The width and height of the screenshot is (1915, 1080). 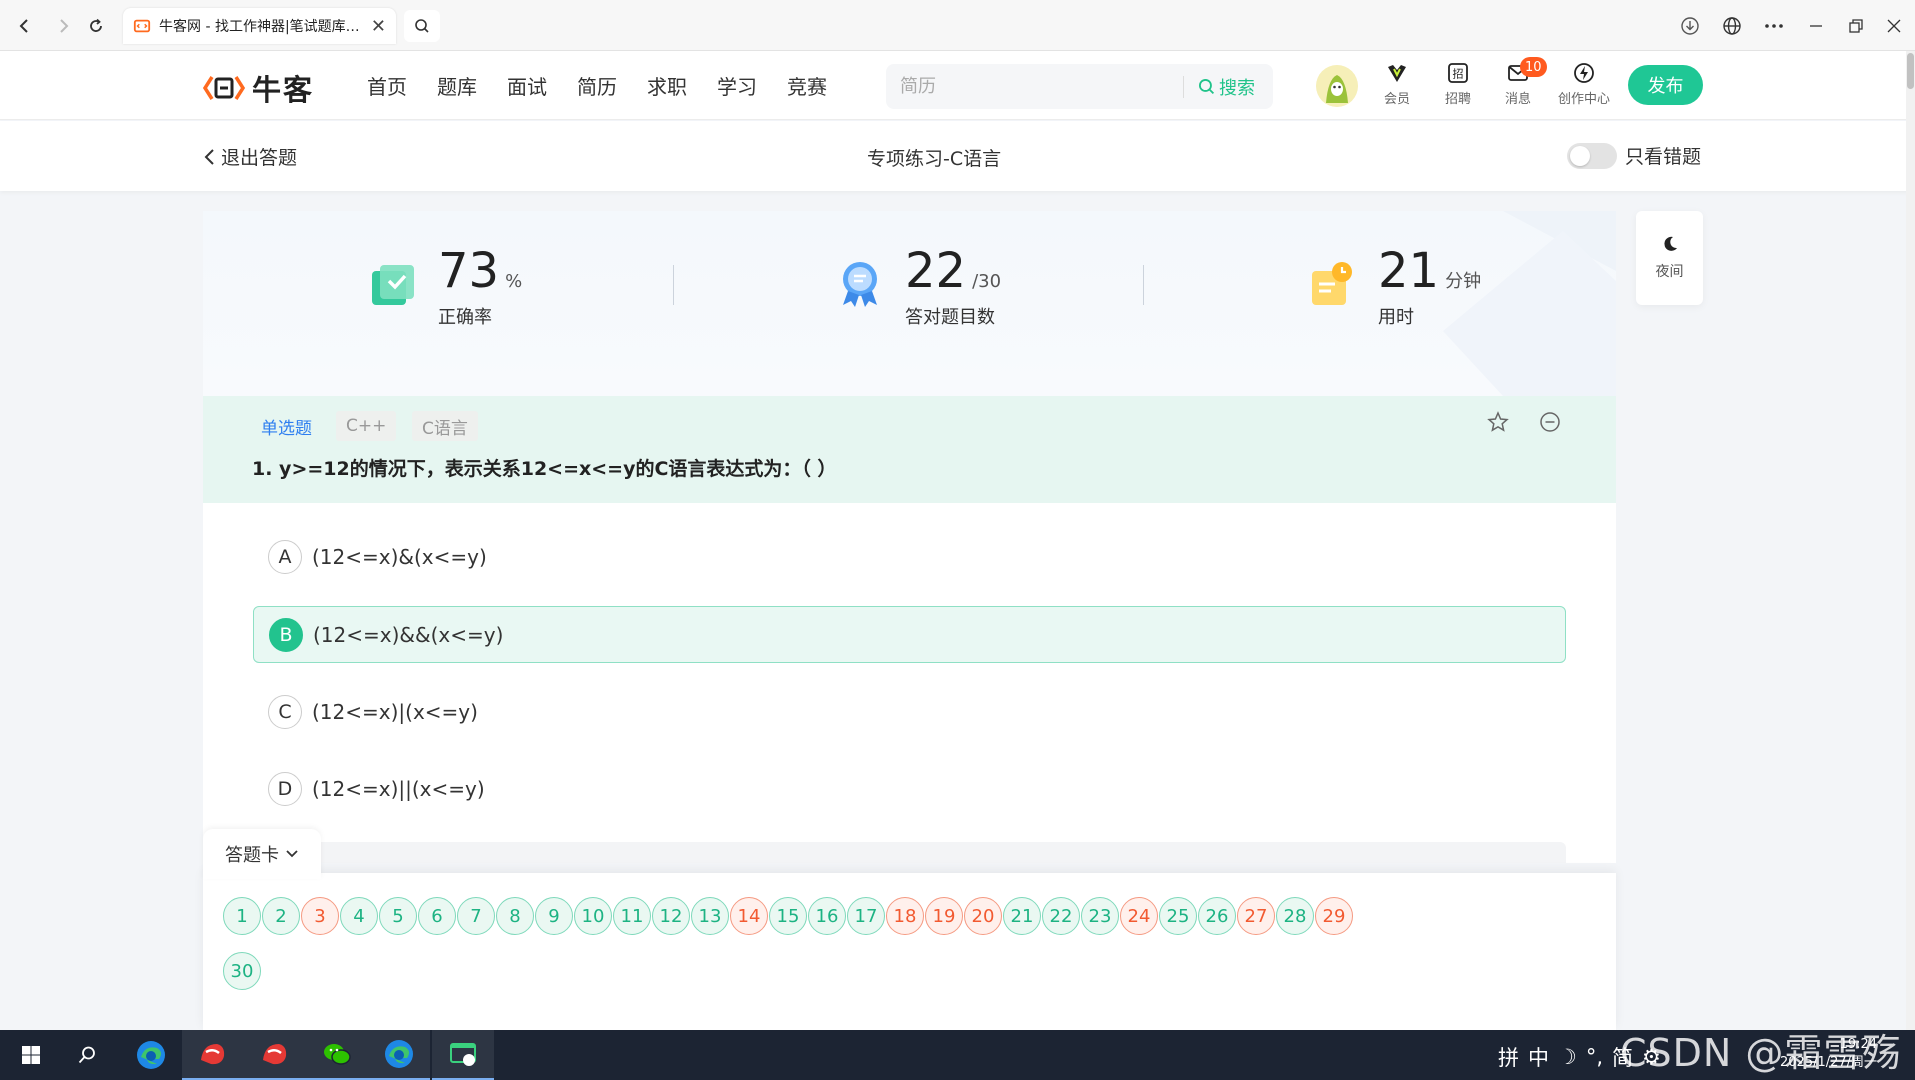 What do you see at coordinates (1669, 258) in the screenshot?
I see `night-mode-button: 夜间` at bounding box center [1669, 258].